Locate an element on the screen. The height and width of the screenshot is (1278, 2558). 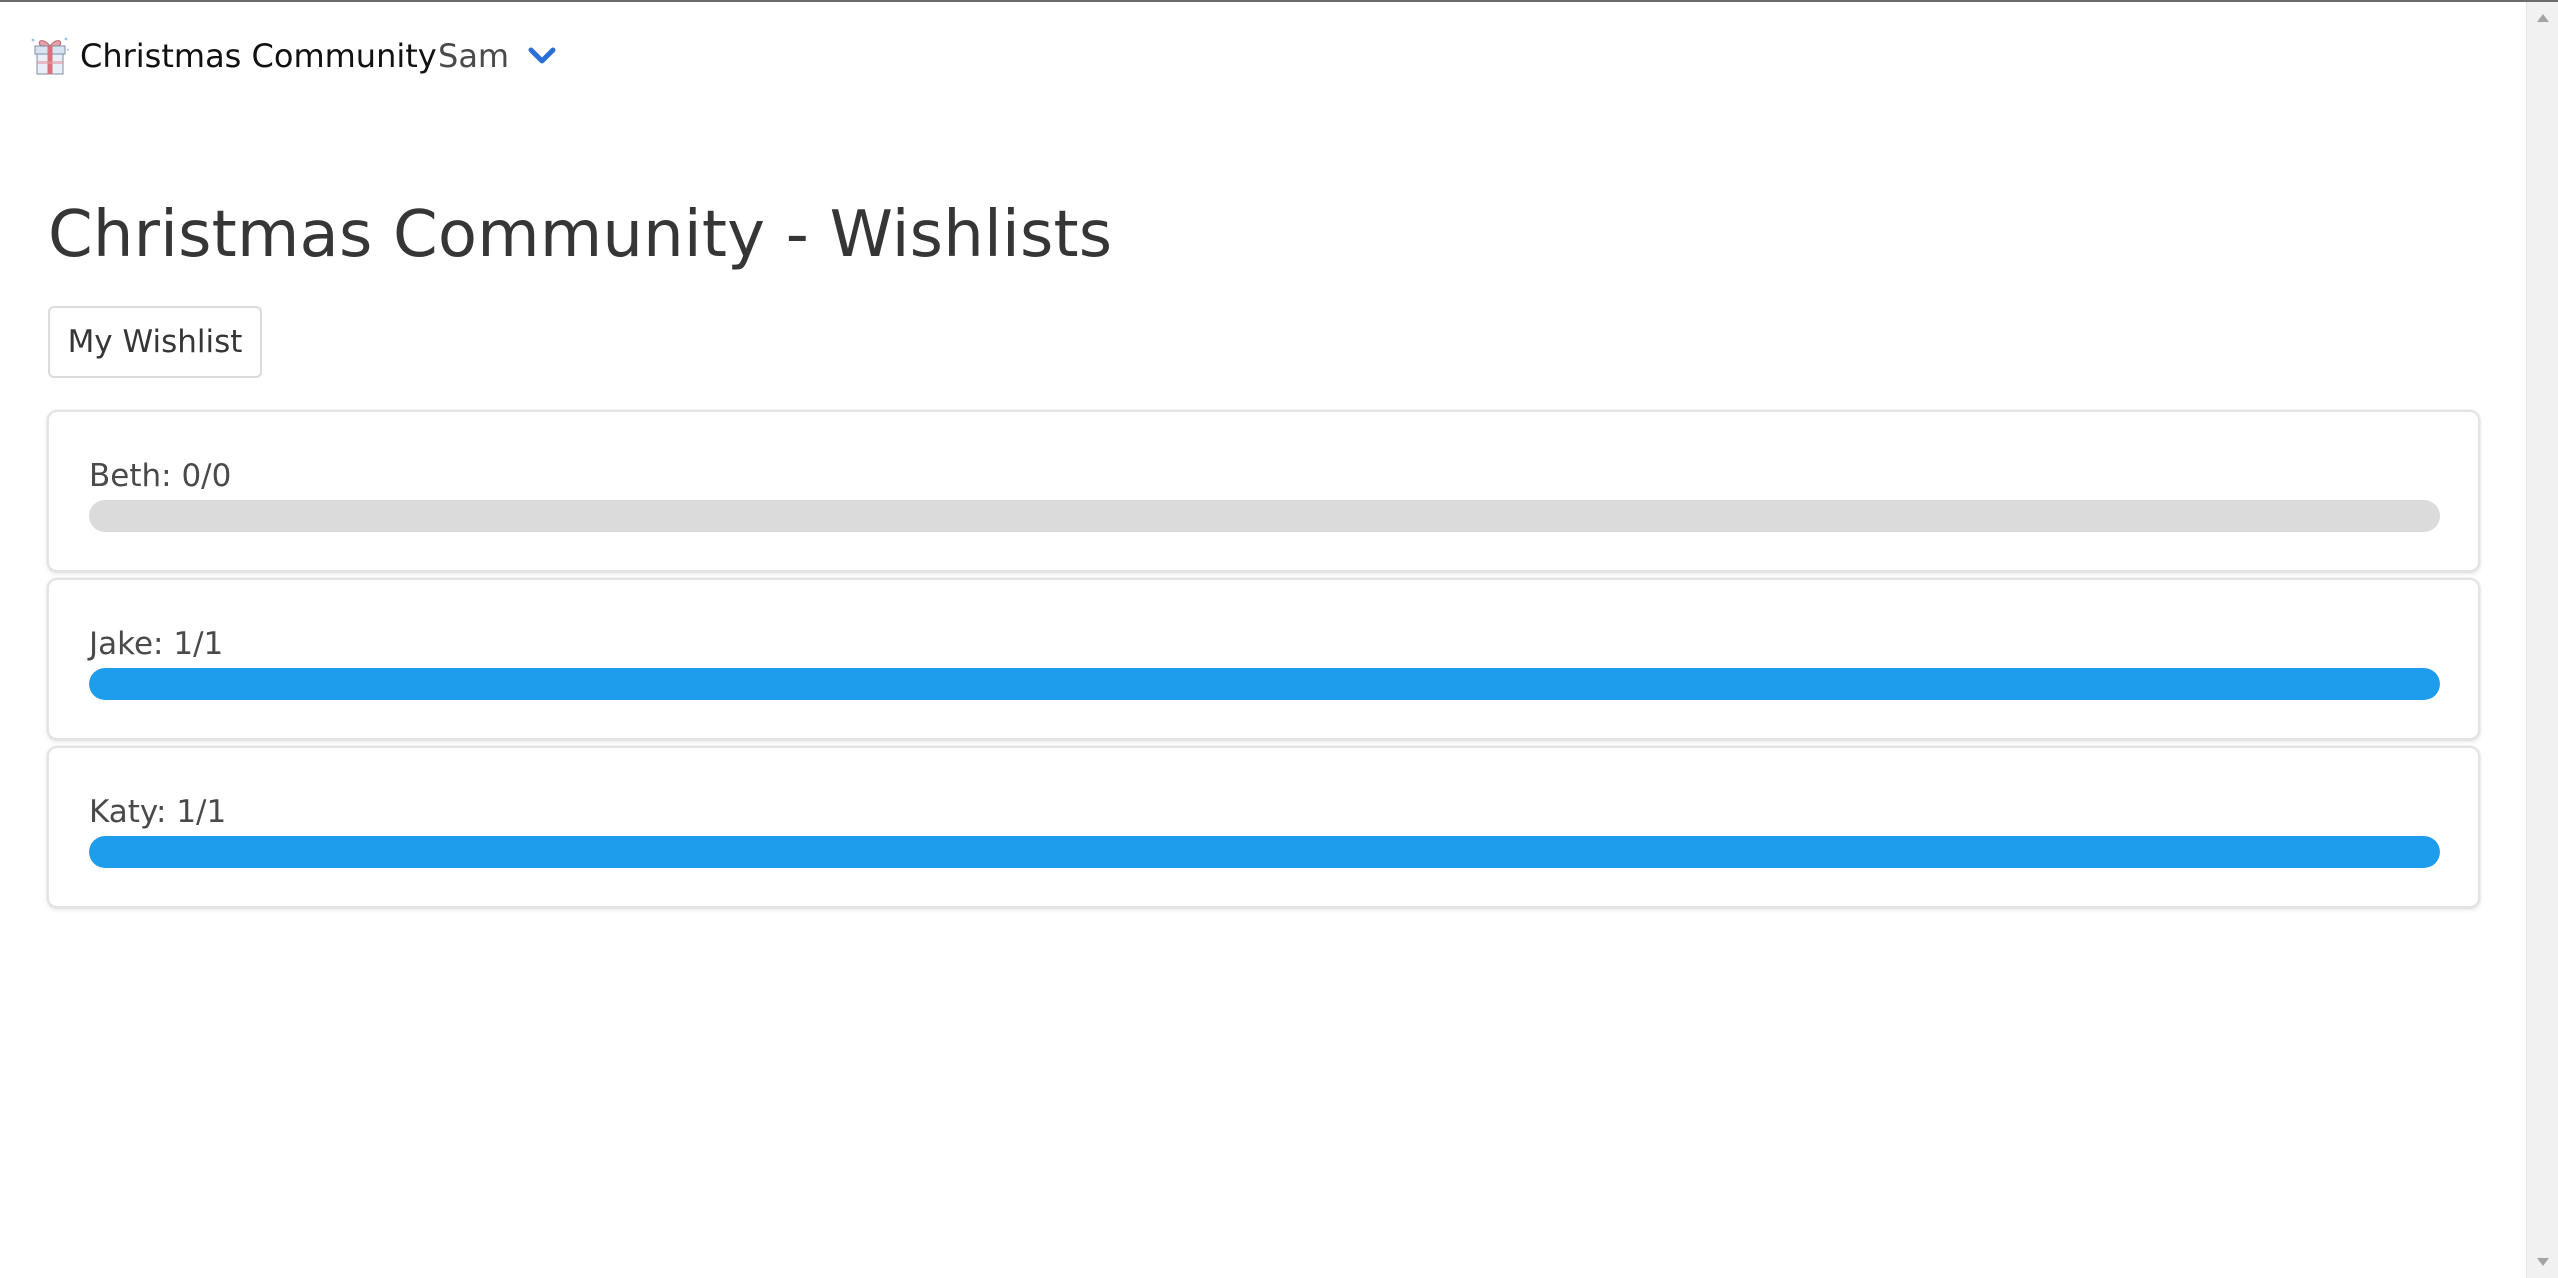
navbar: Christmas Community Sam is located at coordinates (1263, 57).